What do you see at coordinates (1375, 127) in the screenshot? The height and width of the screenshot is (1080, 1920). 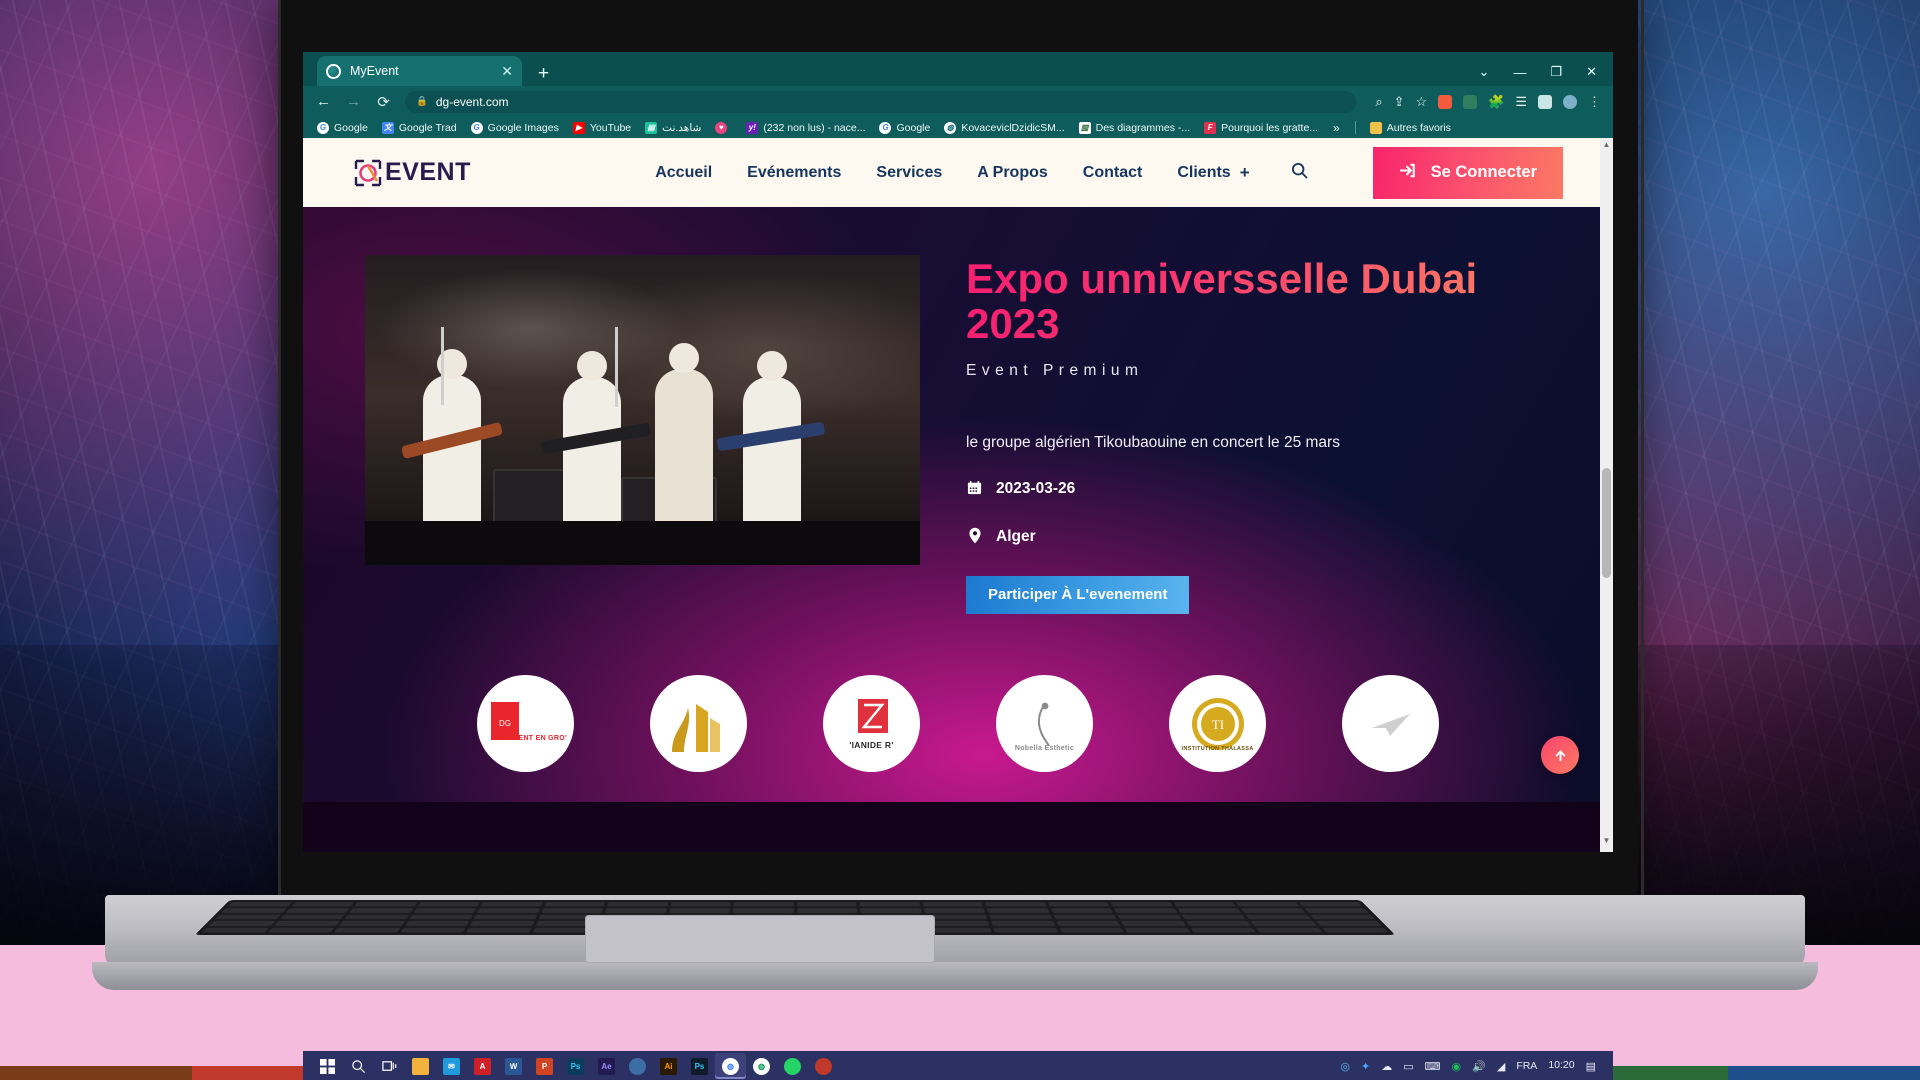 I see `folder-icon` at bounding box center [1375, 127].